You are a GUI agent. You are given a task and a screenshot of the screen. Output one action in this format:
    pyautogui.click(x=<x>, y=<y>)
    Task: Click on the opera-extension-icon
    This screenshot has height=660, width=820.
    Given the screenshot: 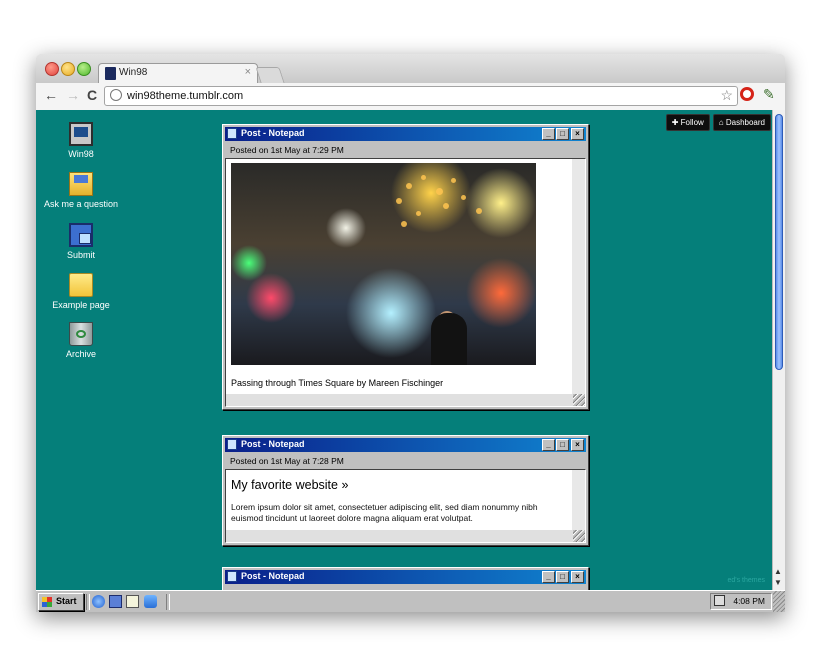 What is the action you would take?
    pyautogui.click(x=747, y=94)
    